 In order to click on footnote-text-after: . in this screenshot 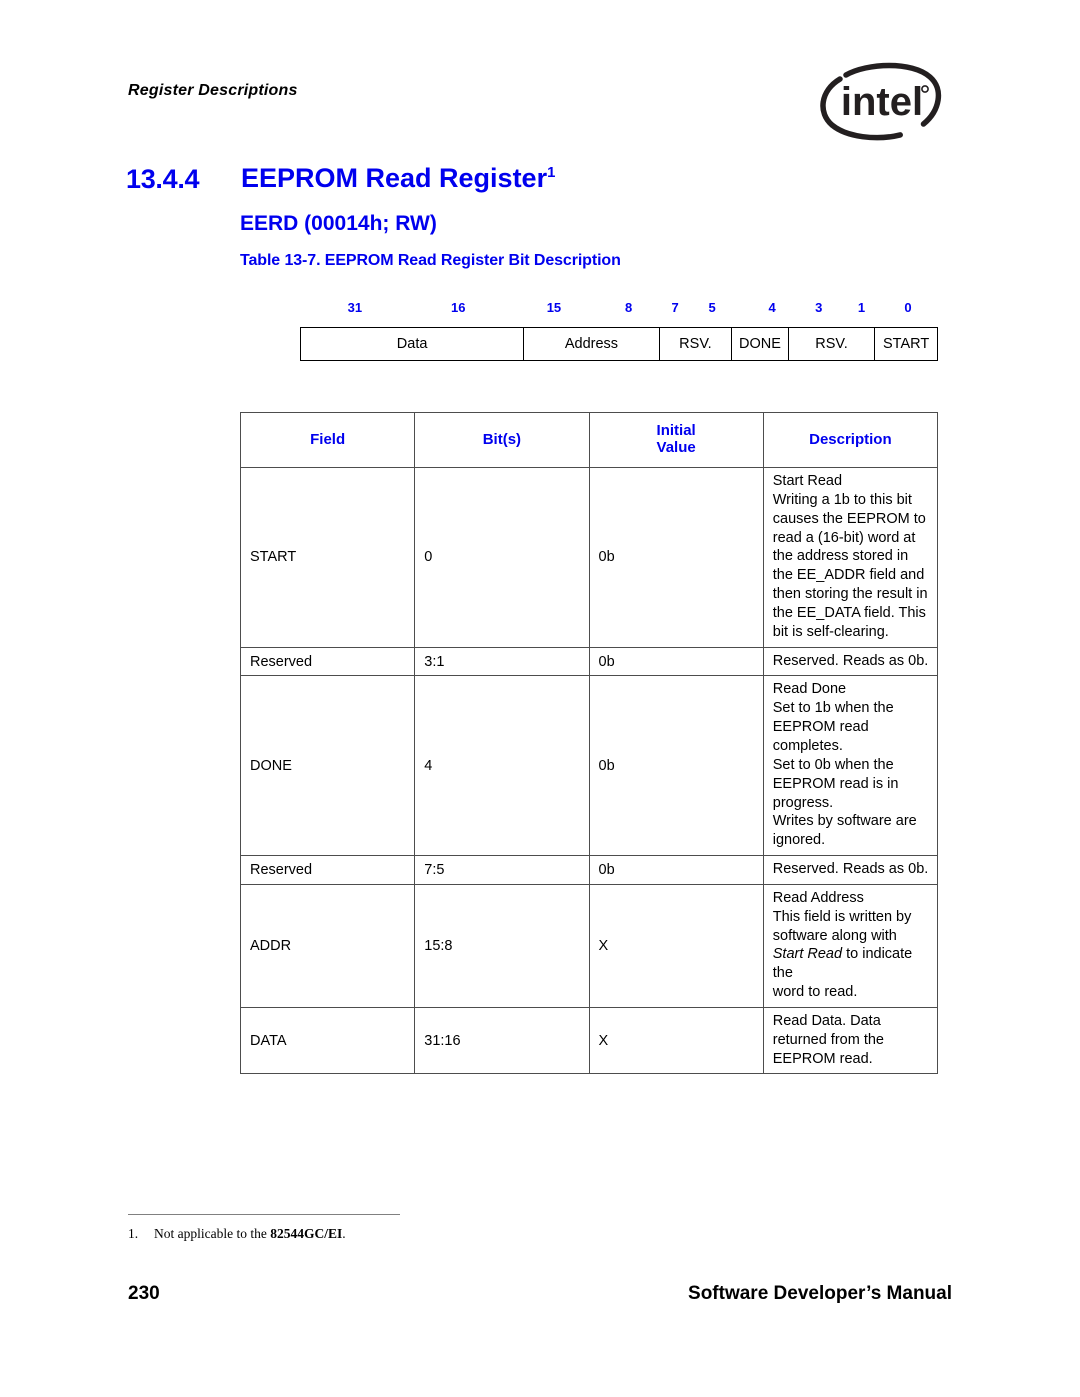, I will do `click(344, 1233)`.